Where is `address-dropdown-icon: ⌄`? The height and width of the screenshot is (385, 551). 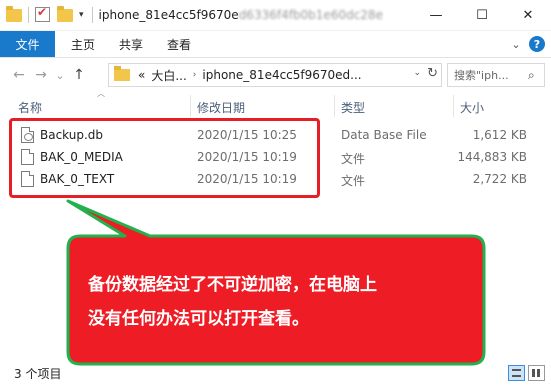
address-dropdown-icon: ⌄ is located at coordinates (417, 73).